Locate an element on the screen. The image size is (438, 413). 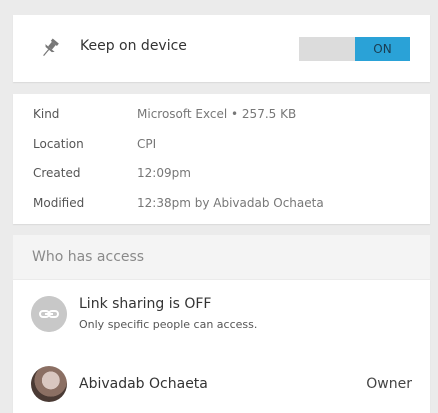
detail-key: Kind is located at coordinates (46, 114).